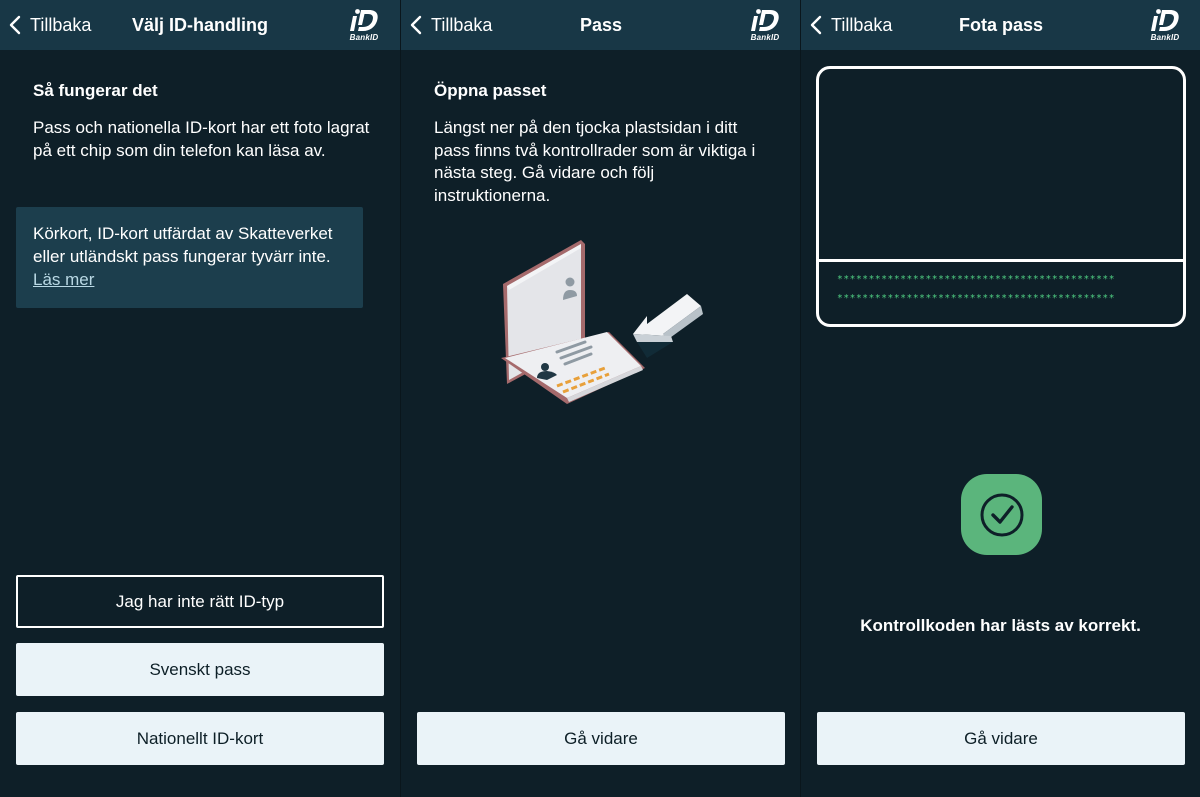  What do you see at coordinates (602, 322) in the screenshot?
I see `open-passport-illustration` at bounding box center [602, 322].